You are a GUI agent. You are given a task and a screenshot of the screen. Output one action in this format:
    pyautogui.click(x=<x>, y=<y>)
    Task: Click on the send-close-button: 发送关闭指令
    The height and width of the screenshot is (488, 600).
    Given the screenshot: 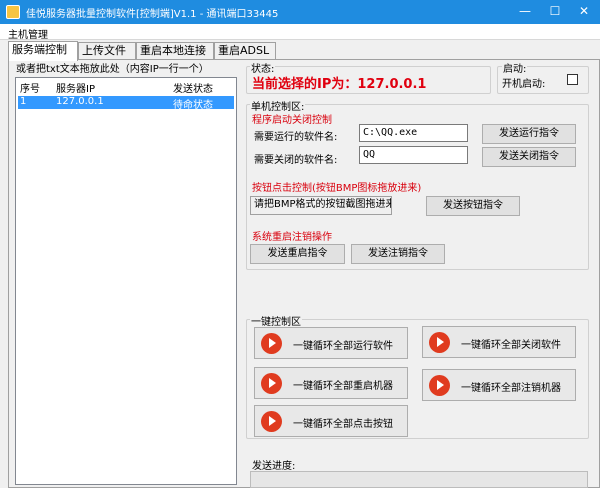 What is the action you would take?
    pyautogui.click(x=529, y=157)
    